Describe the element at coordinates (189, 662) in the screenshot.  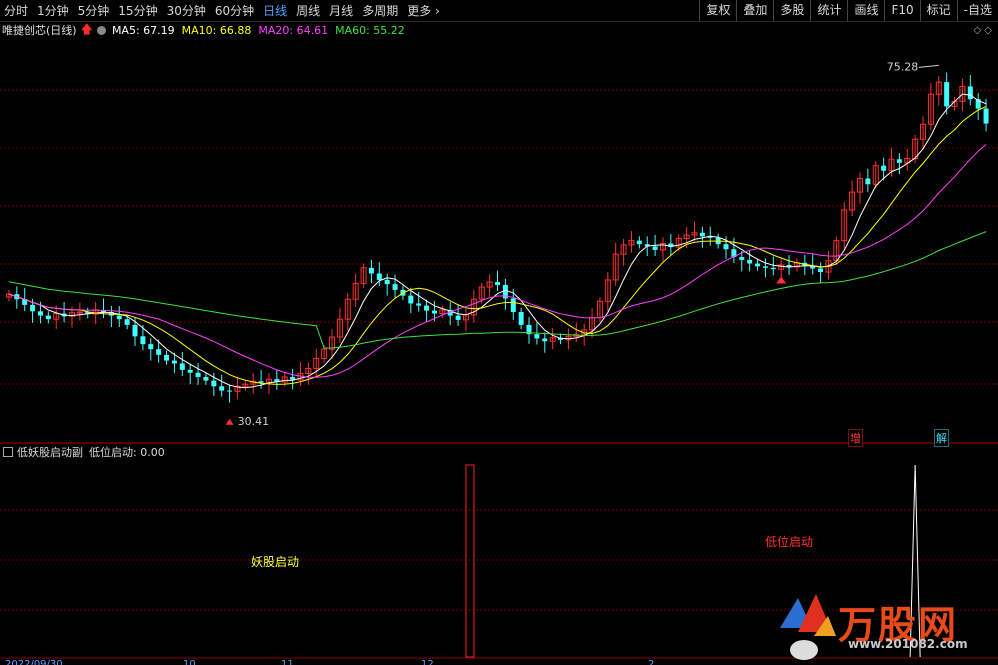
I see `date-tick-1: 10` at that location.